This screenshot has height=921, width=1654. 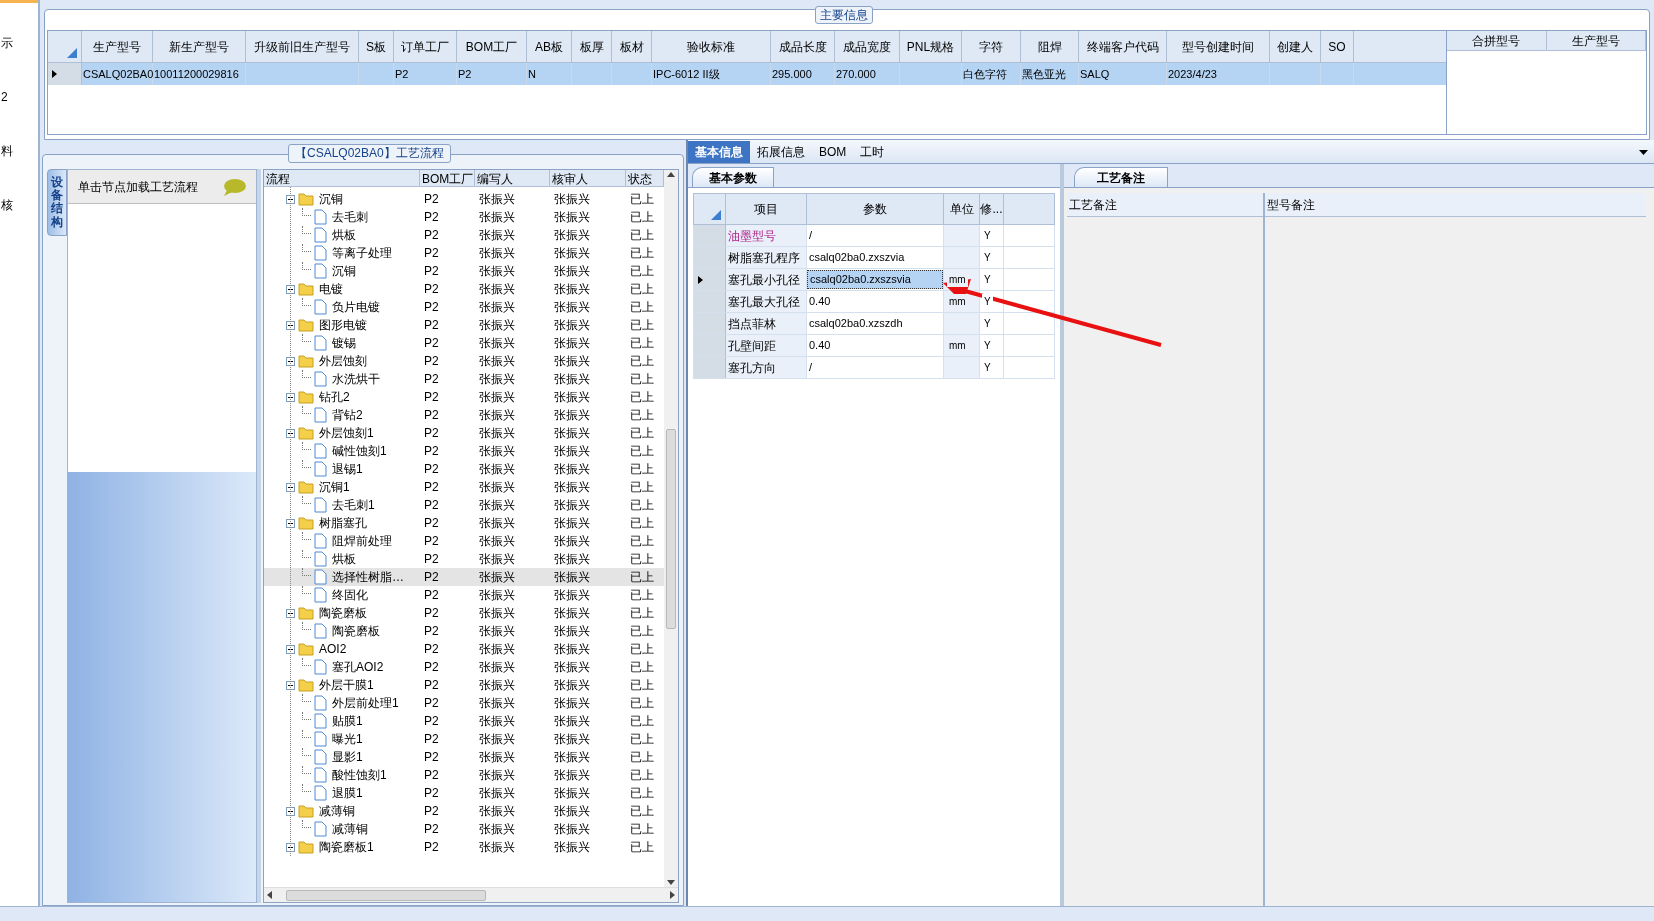 I want to click on column-header: 创建人, so click(x=1295, y=46).